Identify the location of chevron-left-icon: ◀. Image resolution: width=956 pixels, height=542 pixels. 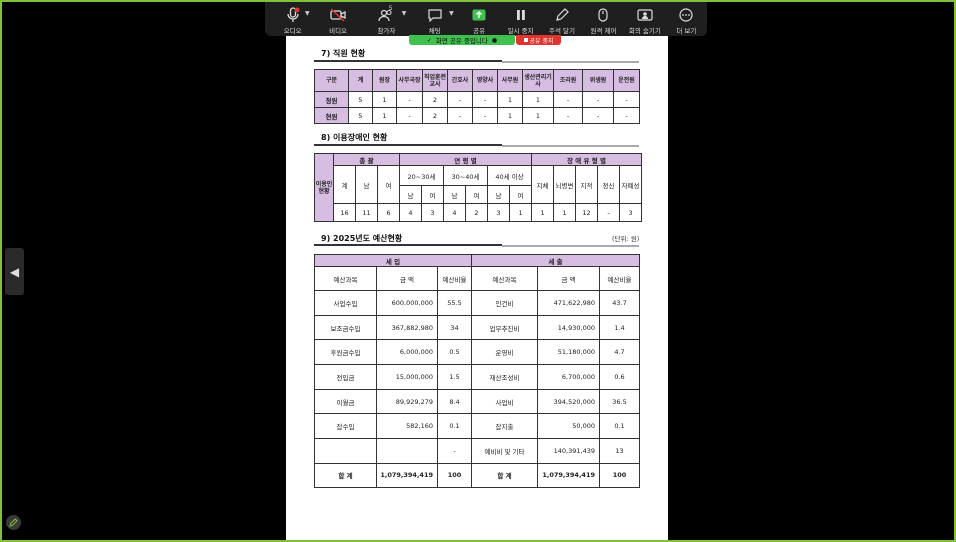
(14, 271).